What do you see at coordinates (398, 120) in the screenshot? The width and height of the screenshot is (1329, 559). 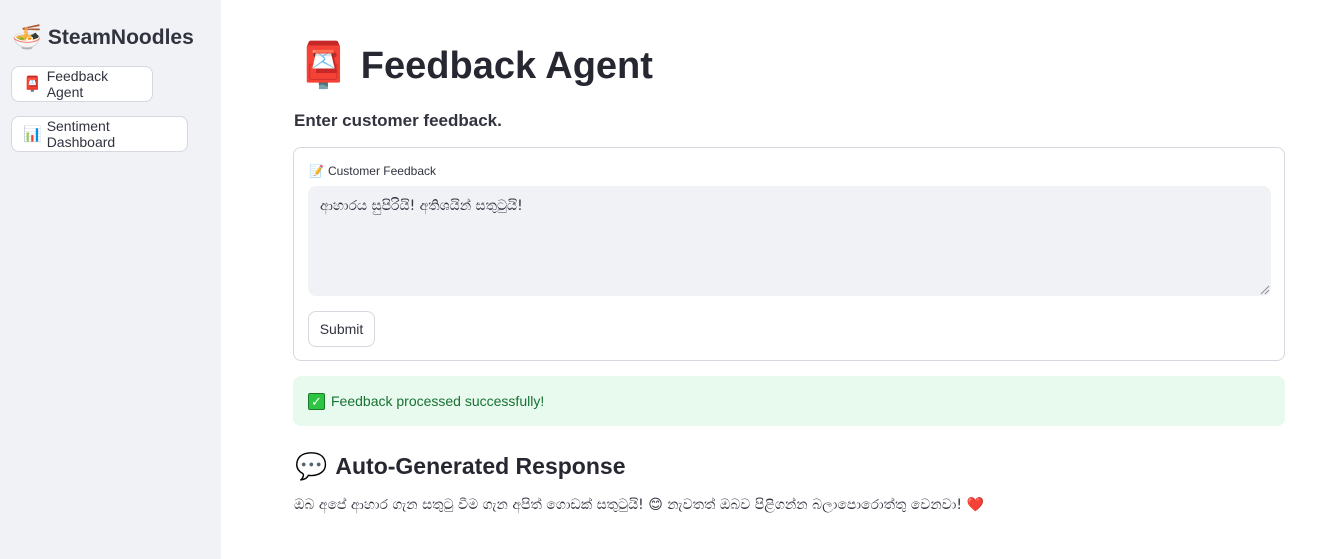 I see `page-subtitle: Enter customer feedback.` at bounding box center [398, 120].